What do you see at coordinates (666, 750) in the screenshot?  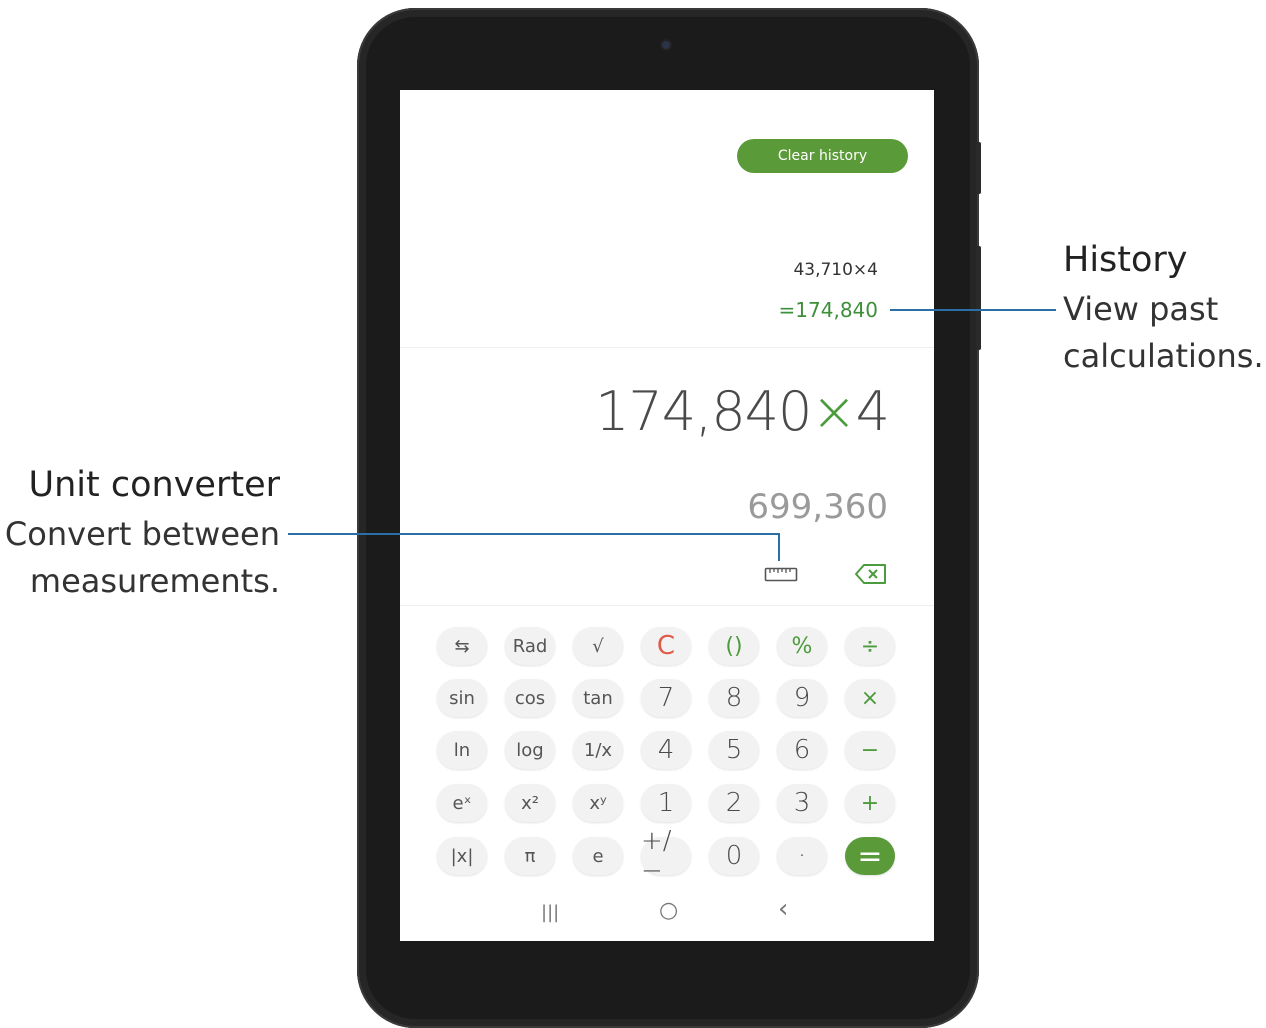 I see `key-4: 4` at bounding box center [666, 750].